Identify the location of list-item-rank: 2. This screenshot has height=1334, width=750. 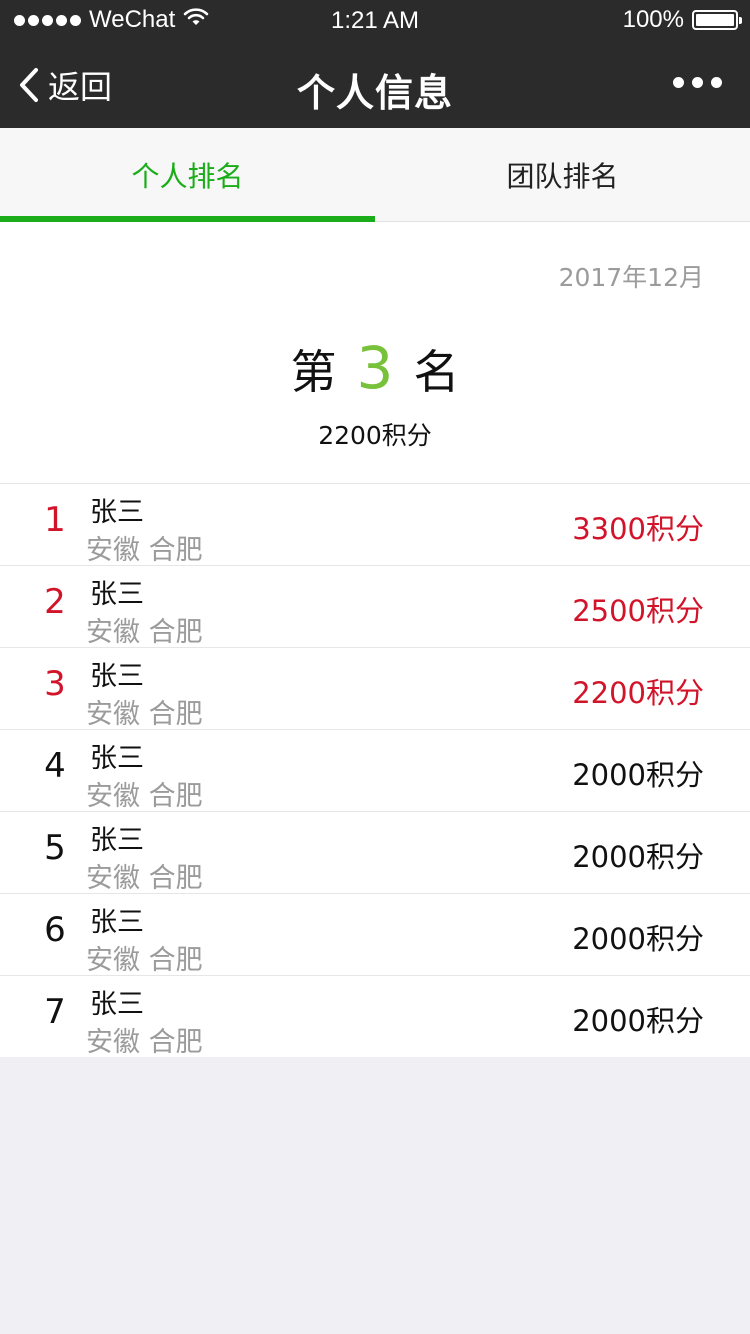
(55, 602).